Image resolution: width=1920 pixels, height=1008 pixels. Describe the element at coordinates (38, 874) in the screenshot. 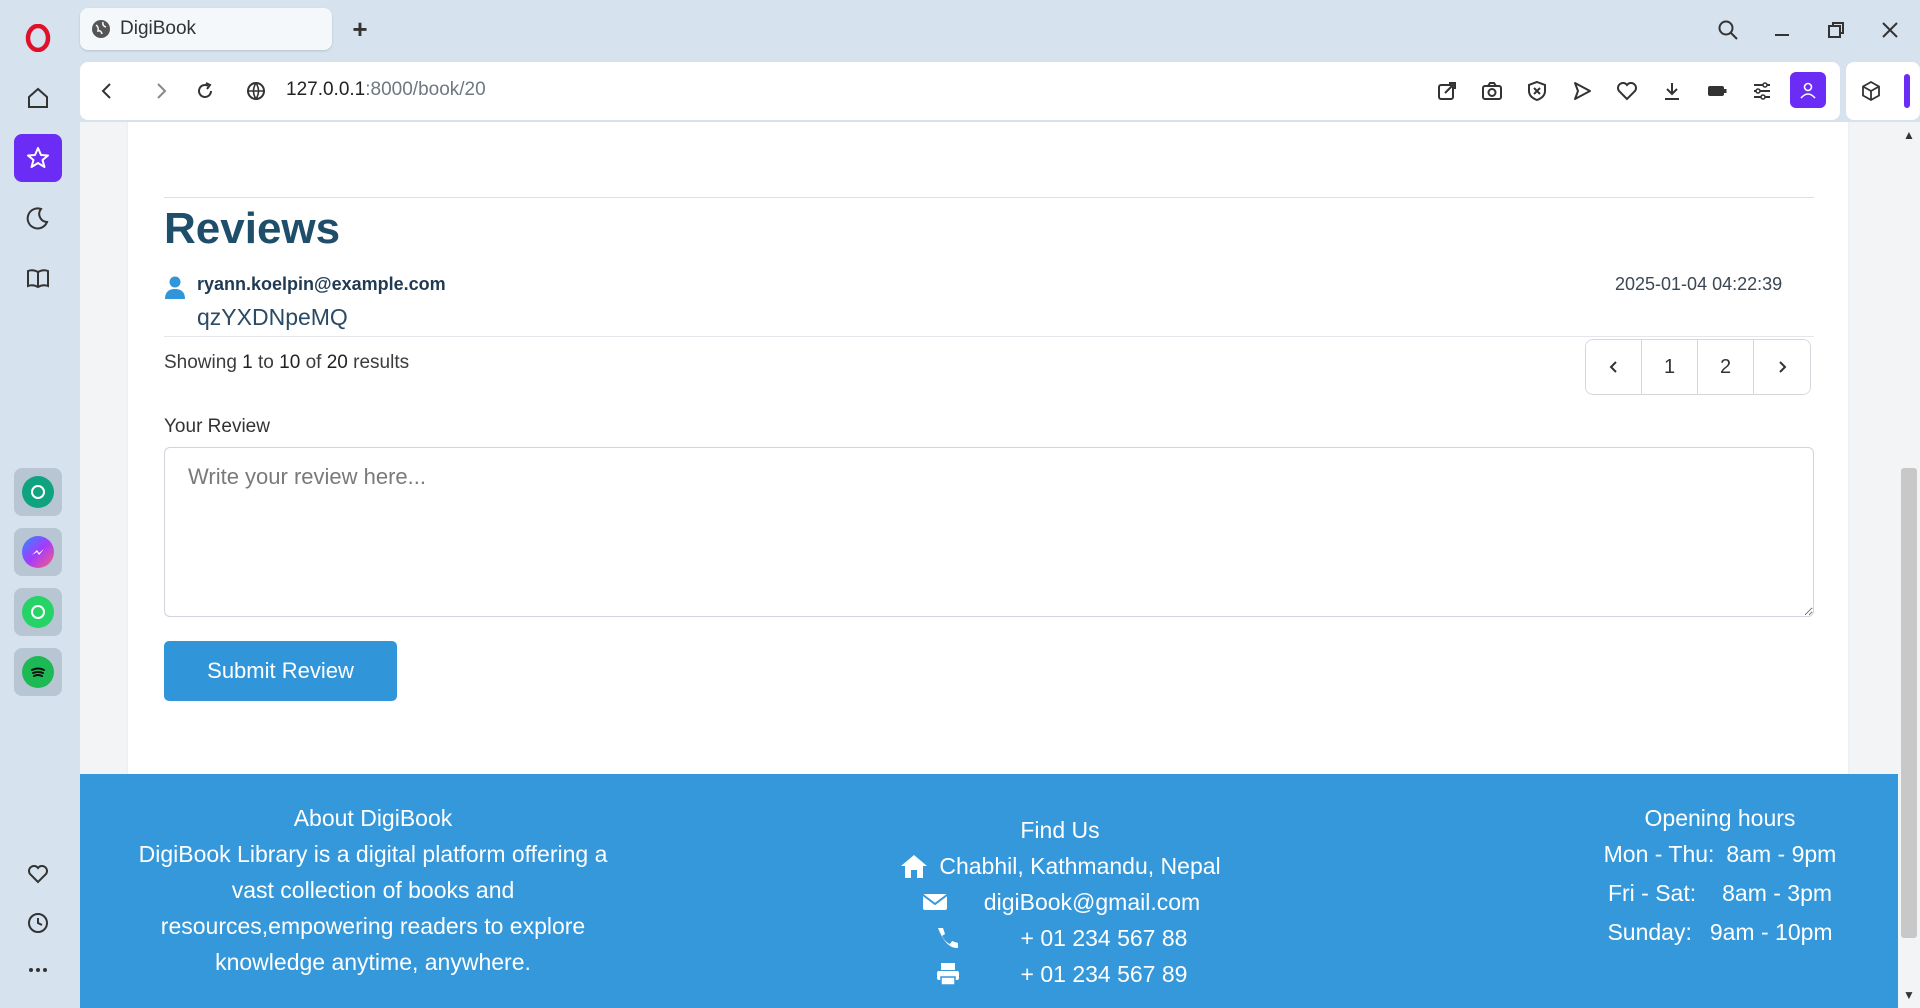

I see `heart-icon` at that location.